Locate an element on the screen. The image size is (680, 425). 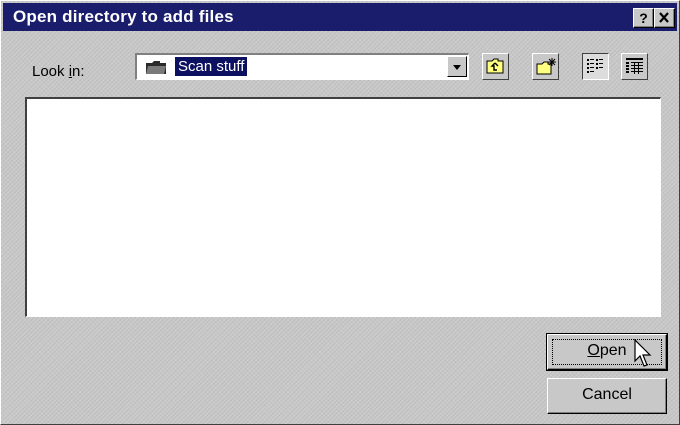
mouse-pointer-icon is located at coordinates (643, 353).